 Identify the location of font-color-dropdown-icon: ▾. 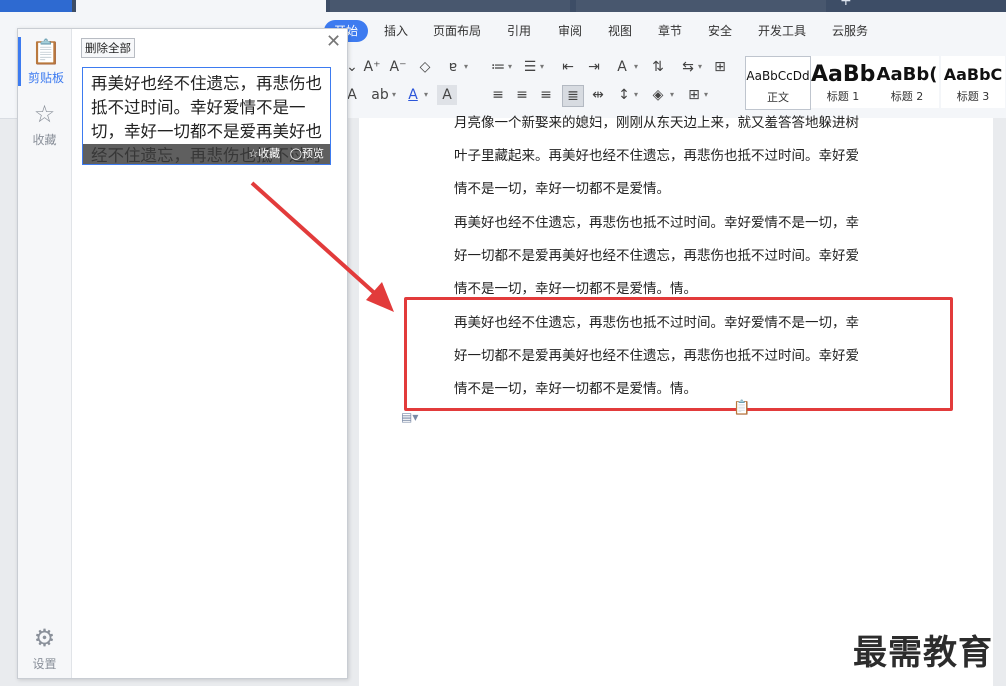
(428, 95).